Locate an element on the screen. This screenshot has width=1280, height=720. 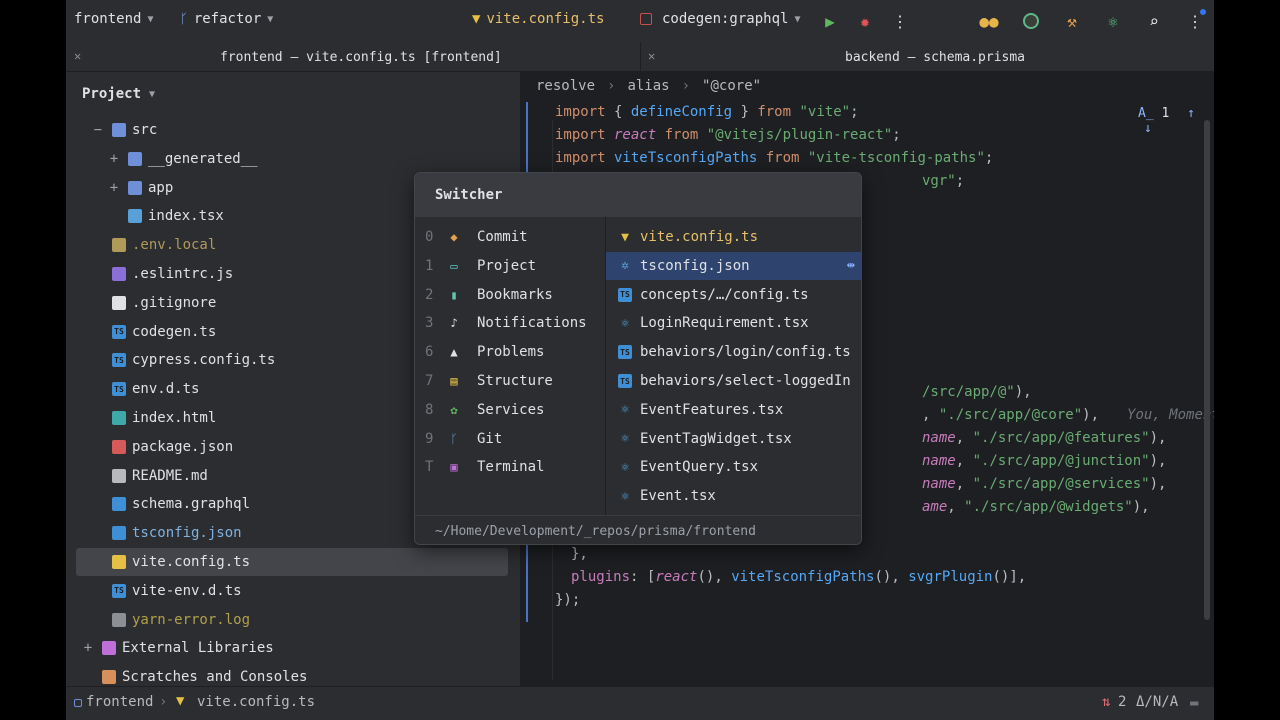
tree-item: vite.config.ts is located at coordinates (292, 562).